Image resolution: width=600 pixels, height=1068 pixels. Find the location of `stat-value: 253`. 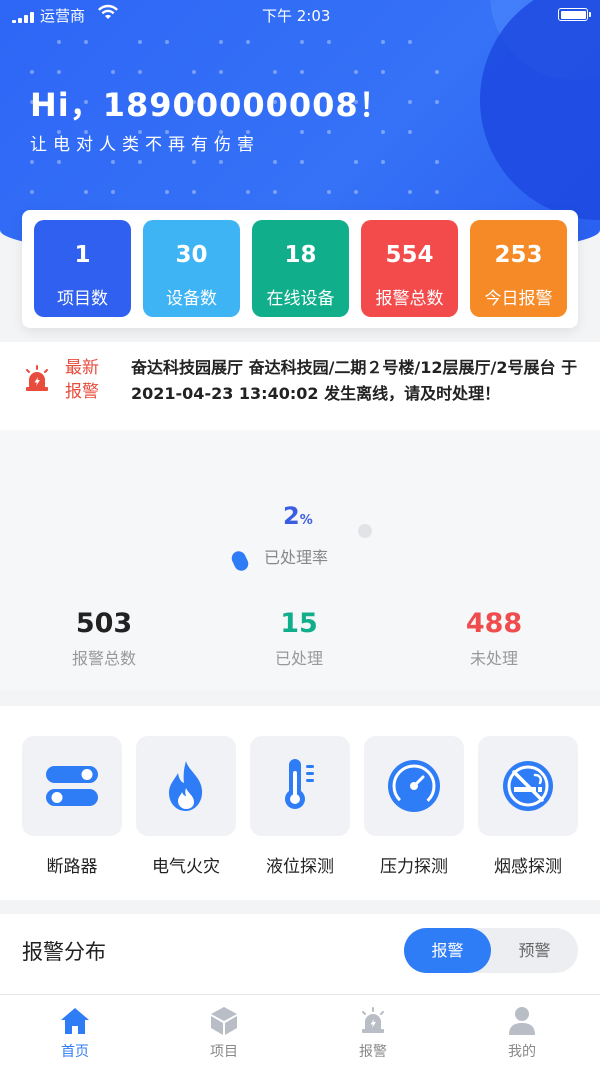

stat-value: 253 is located at coordinates (518, 255).